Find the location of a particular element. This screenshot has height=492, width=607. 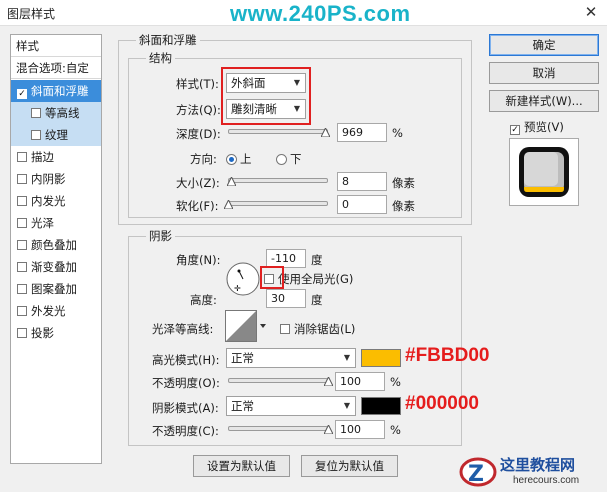

list-item-gradient-overlay: 渐变叠加 is located at coordinates (56, 267).